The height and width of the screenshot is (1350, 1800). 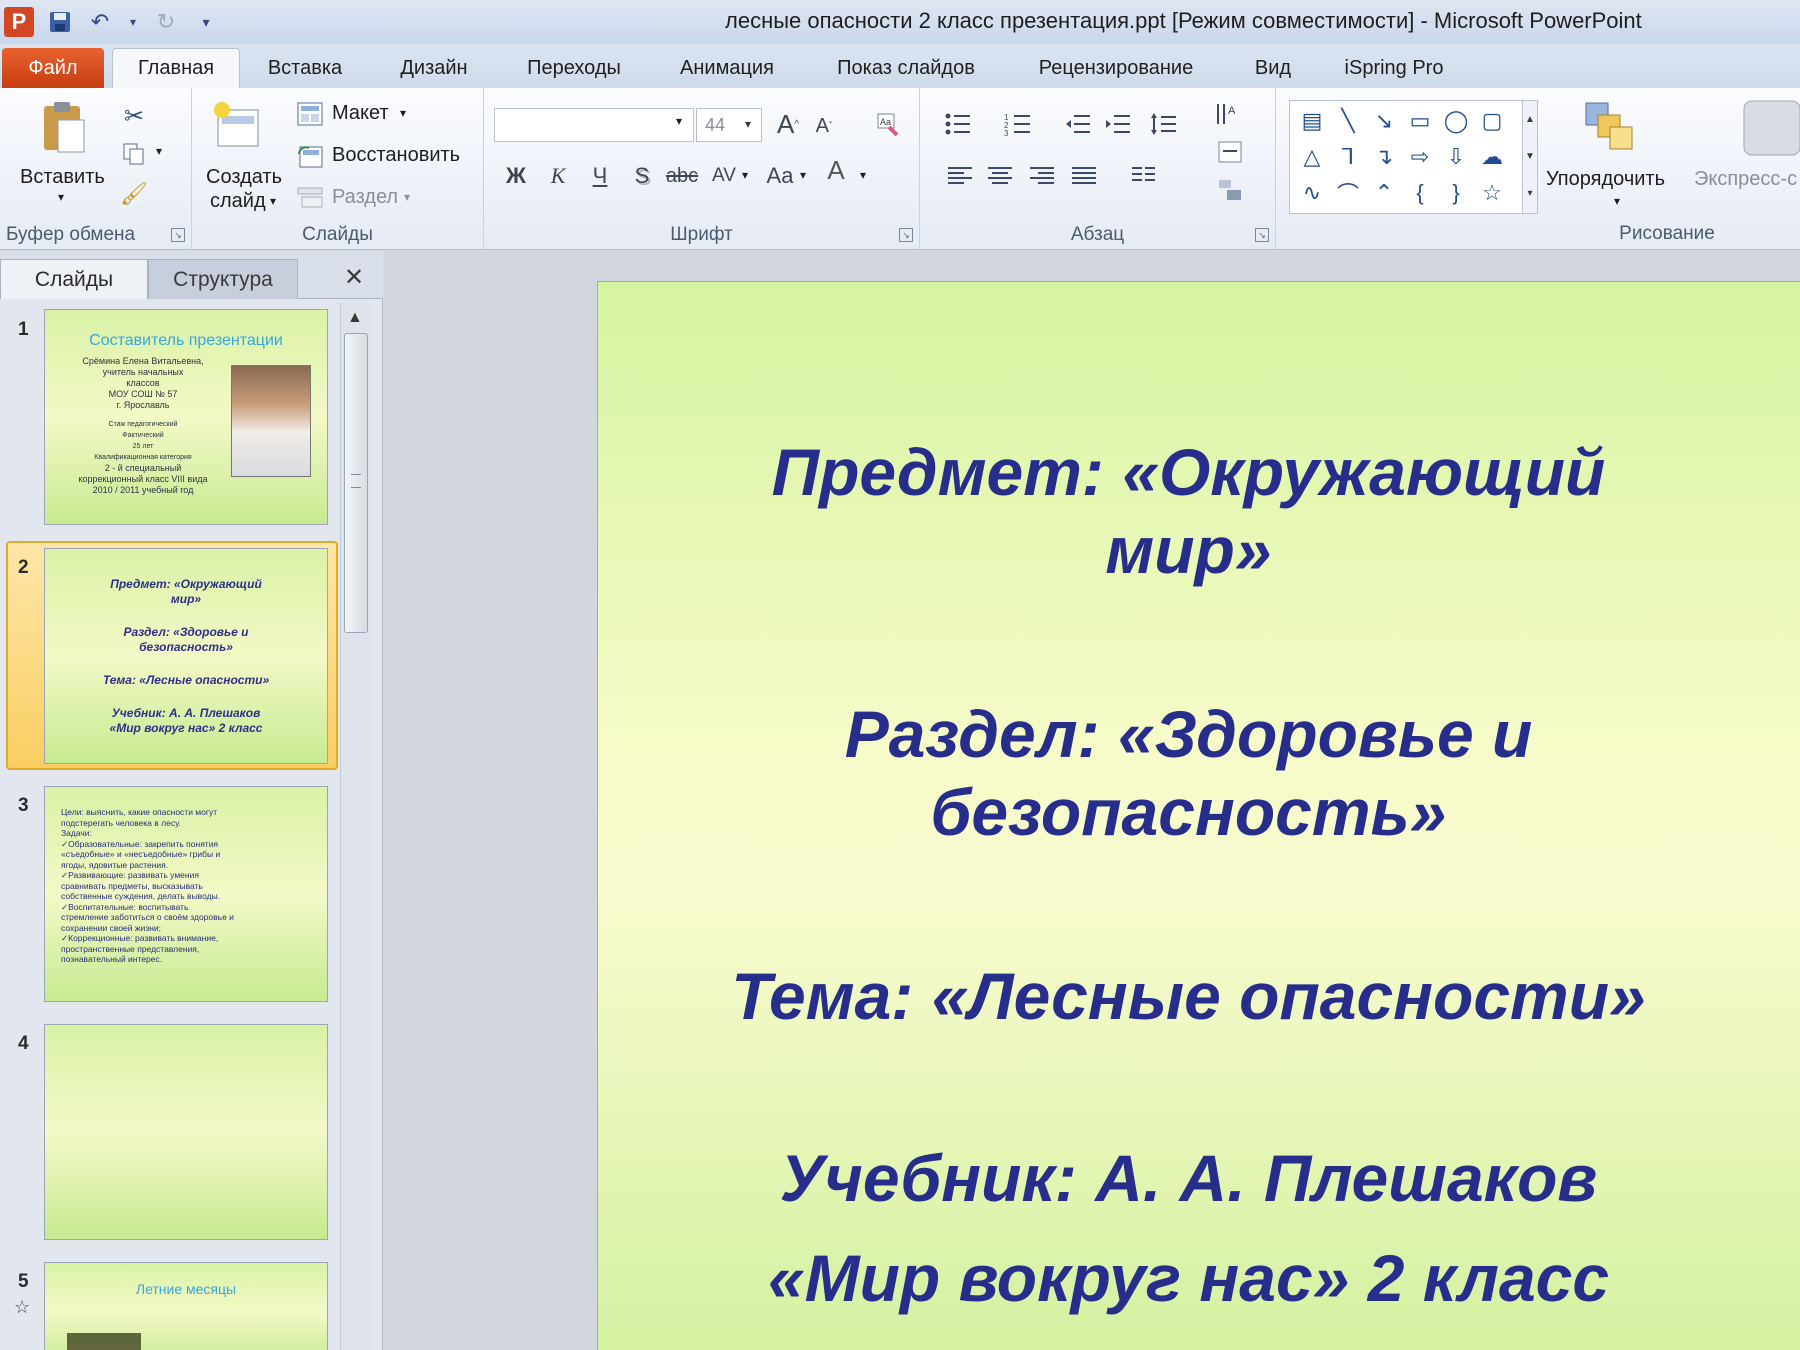 What do you see at coordinates (237, 126) in the screenshot?
I see `new-slide-icon` at bounding box center [237, 126].